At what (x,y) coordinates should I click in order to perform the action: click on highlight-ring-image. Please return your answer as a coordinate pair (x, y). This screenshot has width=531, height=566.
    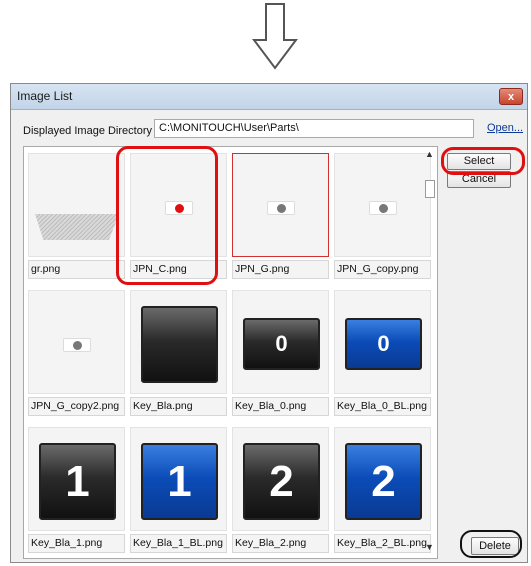
    Looking at the image, I should click on (167, 215).